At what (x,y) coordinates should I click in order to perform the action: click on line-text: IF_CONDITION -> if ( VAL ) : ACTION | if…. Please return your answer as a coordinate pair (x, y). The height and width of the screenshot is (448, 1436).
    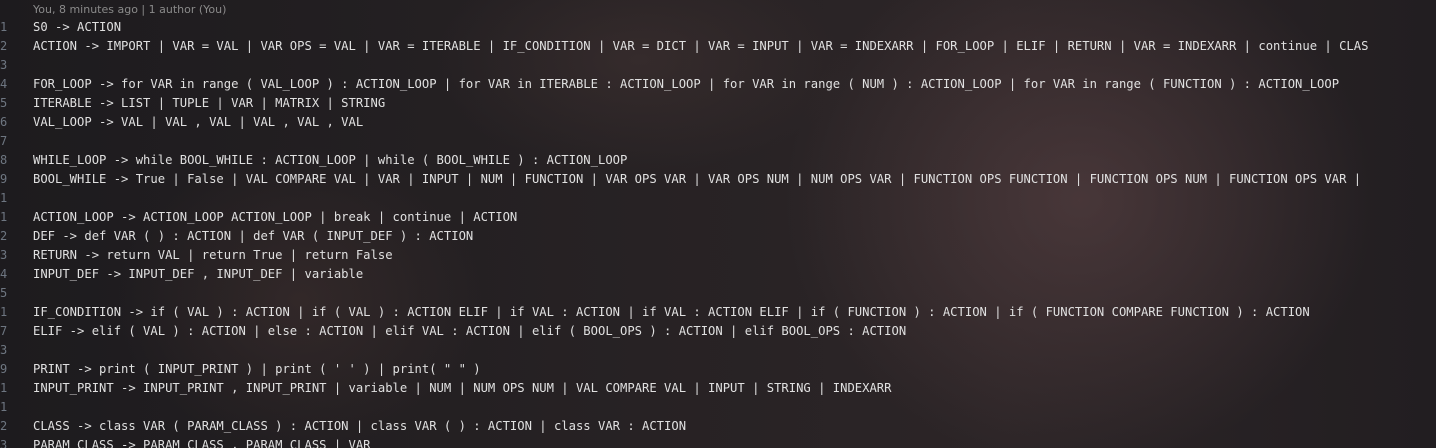
    Looking at the image, I should click on (671, 312).